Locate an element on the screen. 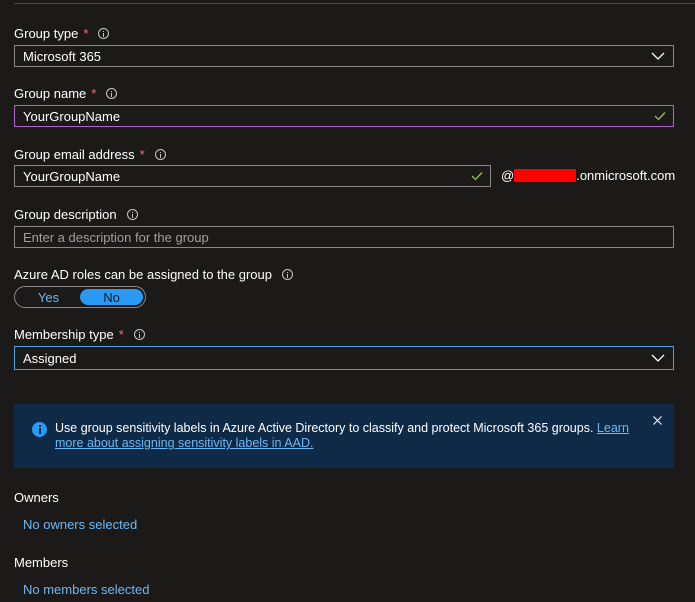 The width and height of the screenshot is (695, 602). members-link: No members selected is located at coordinates (86, 589).